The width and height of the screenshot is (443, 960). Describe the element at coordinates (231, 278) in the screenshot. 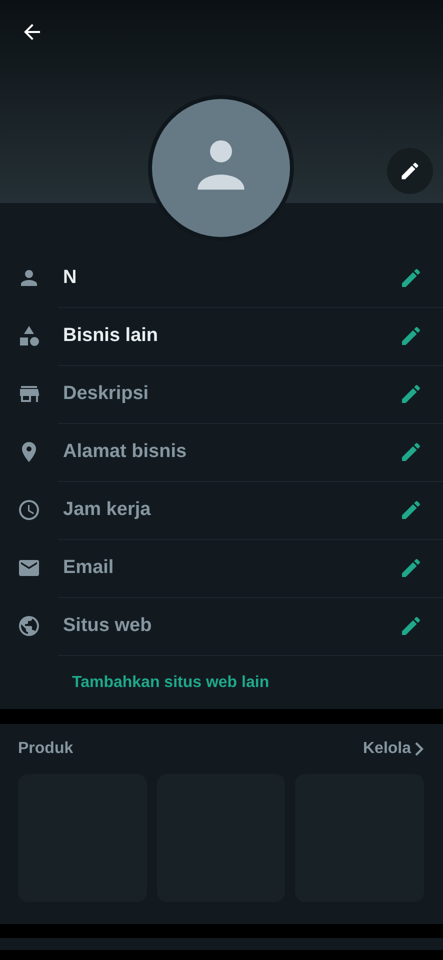

I see `field-value: N` at that location.